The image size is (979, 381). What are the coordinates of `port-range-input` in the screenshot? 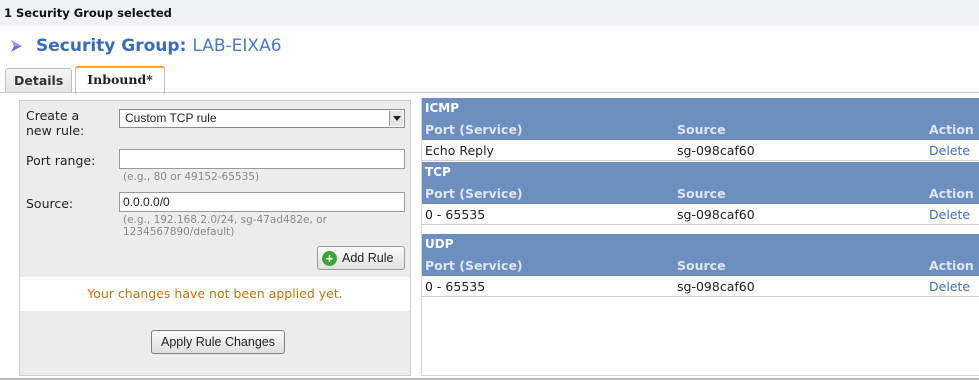 It's located at (262, 159).